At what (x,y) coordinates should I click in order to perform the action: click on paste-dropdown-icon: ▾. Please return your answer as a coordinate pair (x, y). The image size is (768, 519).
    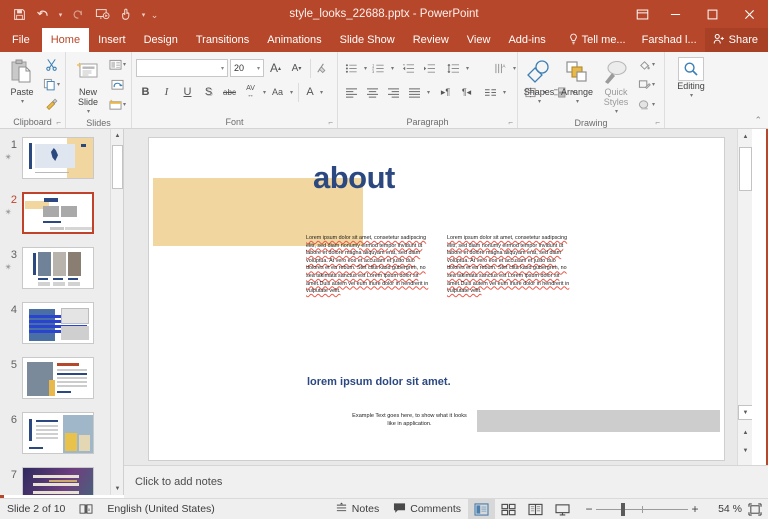
    Looking at the image, I should click on (22, 102).